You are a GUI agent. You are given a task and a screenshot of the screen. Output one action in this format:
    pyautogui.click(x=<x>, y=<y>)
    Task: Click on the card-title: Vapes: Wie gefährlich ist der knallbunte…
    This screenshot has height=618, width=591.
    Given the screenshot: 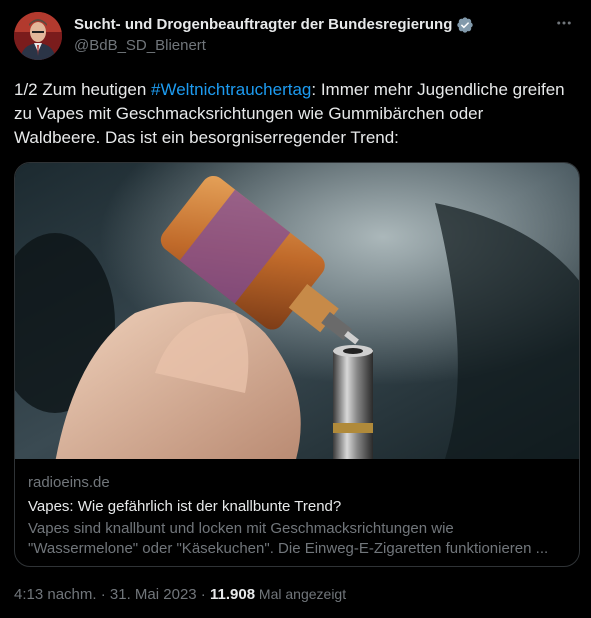 What is the action you would take?
    pyautogui.click(x=298, y=507)
    